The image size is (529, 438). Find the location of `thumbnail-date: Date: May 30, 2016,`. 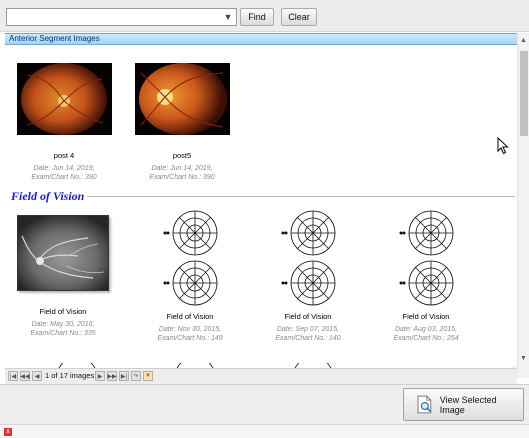

thumbnail-date: Date: May 30, 2016, is located at coordinates (63, 324).